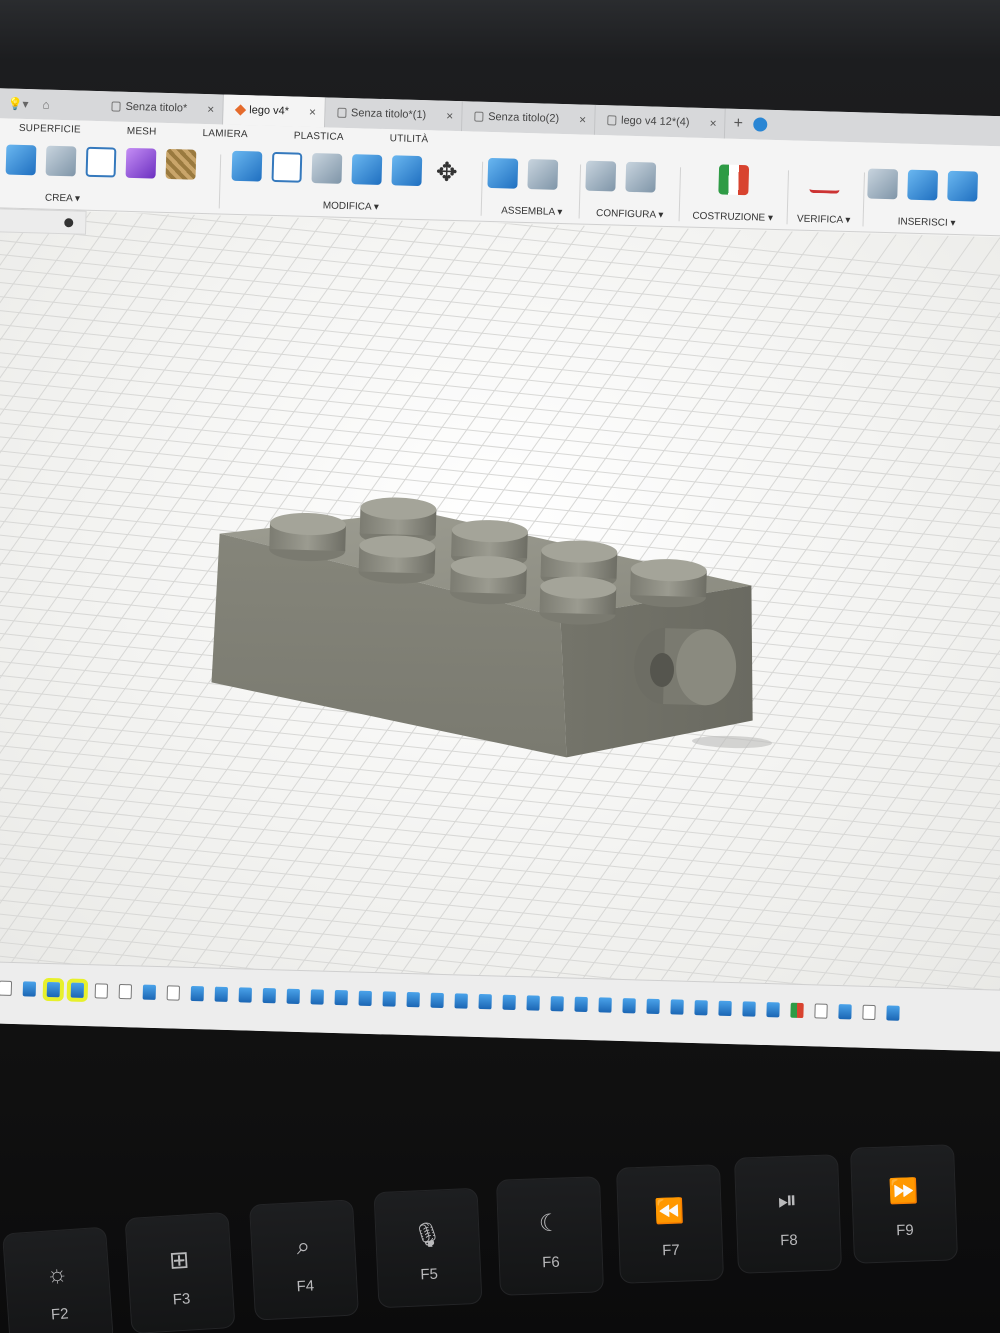 The image size is (1000, 1333). Describe the element at coordinates (926, 223) in the screenshot. I see `group-label-inserisci: INSERISCI ▾` at that location.